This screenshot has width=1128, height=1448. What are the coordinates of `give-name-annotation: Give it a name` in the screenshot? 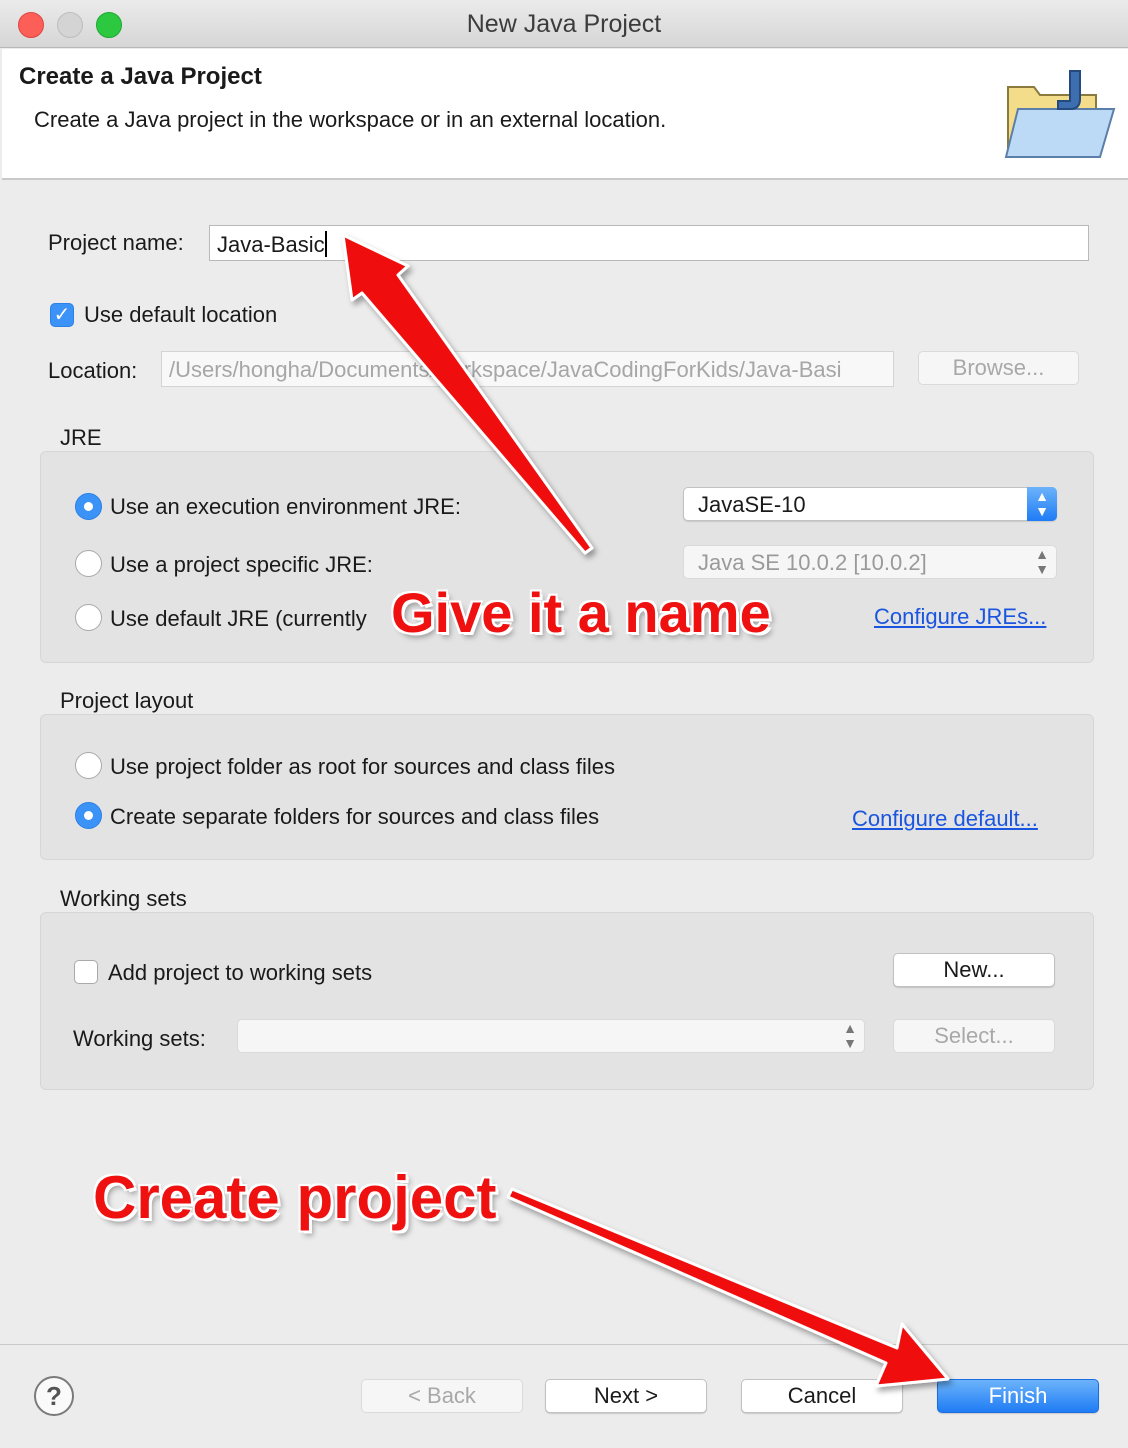 It's located at (581, 612).